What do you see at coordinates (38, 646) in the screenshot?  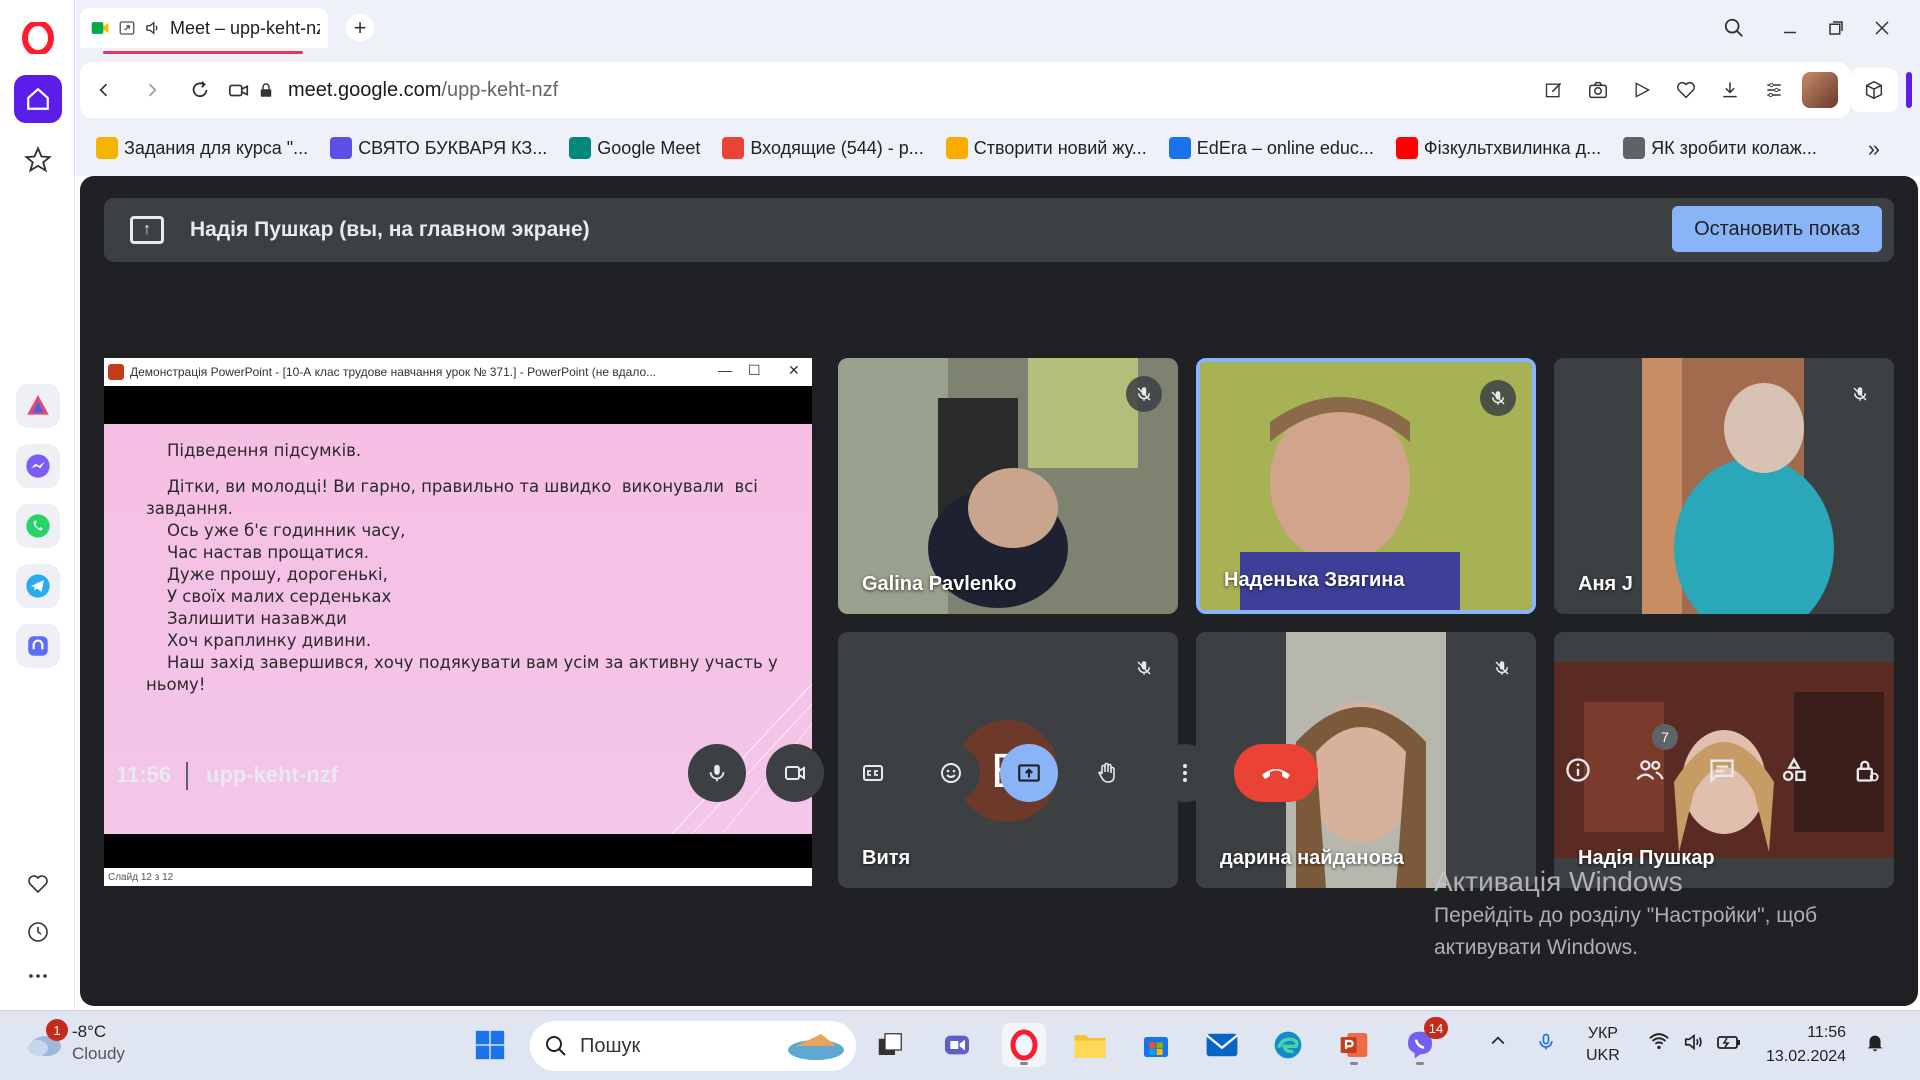 I see `music-player-icon` at bounding box center [38, 646].